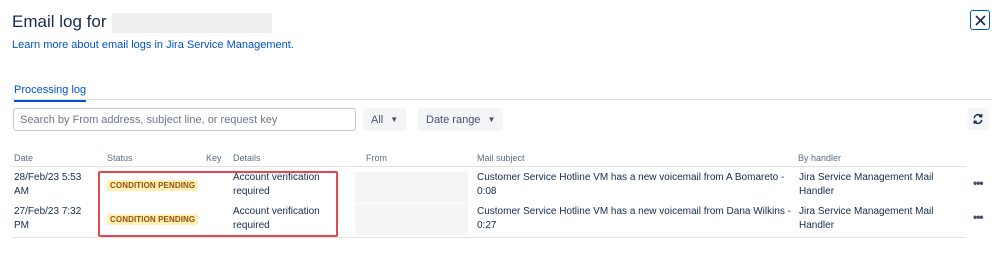 The width and height of the screenshot is (999, 269). Describe the element at coordinates (820, 158) in the screenshot. I see `column-header-by-handler: By handler` at that location.